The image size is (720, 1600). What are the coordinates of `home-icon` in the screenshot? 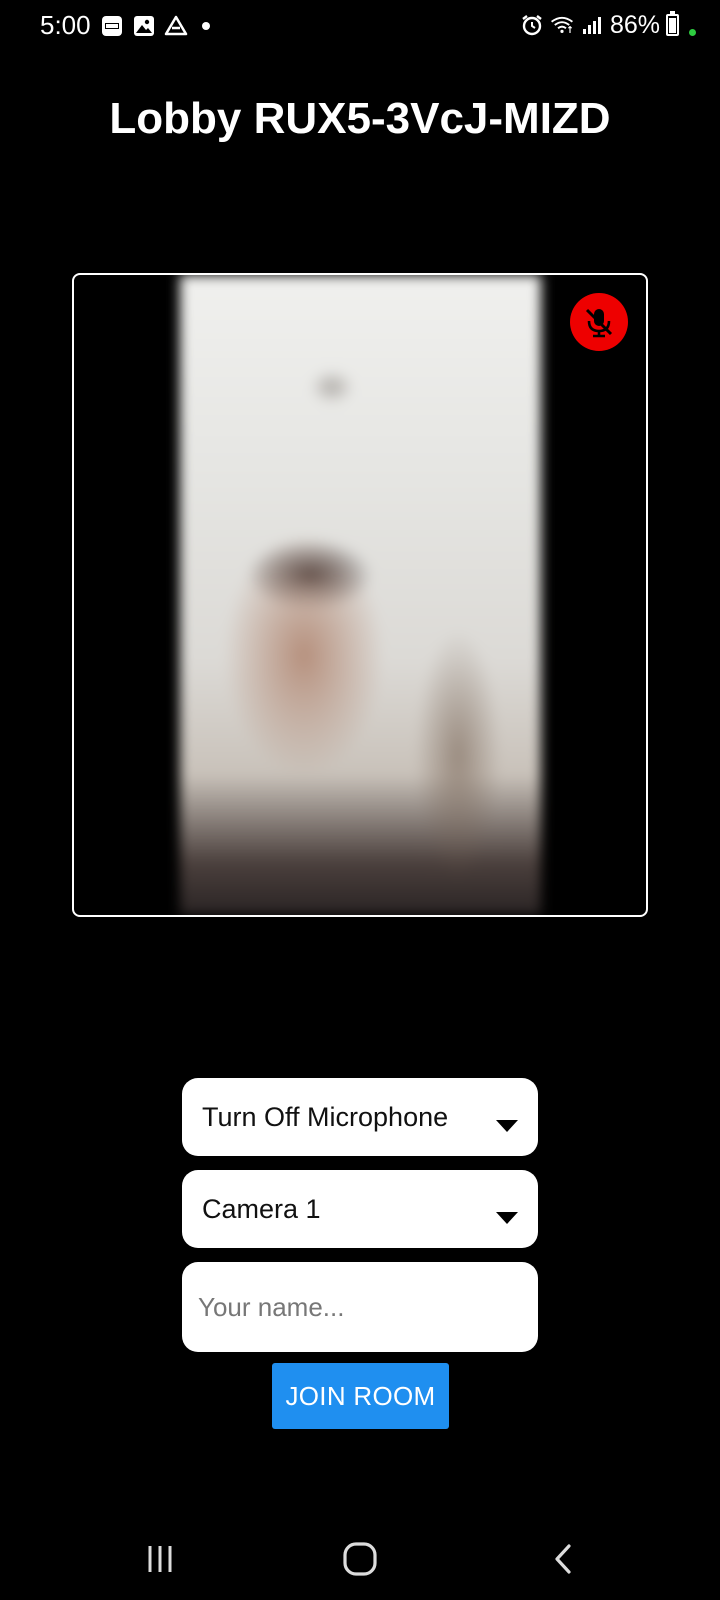 It's located at (360, 1559).